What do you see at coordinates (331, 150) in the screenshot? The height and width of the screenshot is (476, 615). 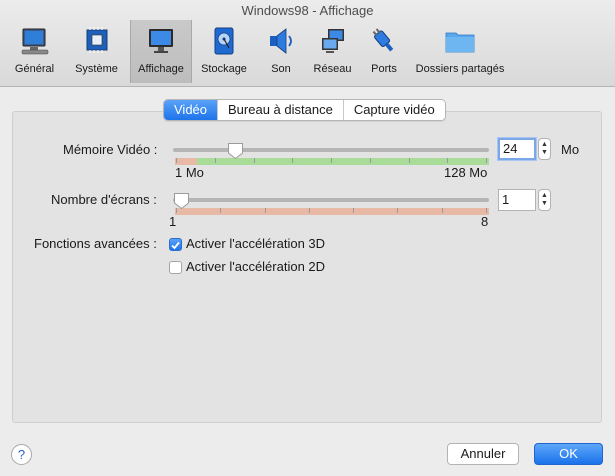 I see `video-memory-track` at bounding box center [331, 150].